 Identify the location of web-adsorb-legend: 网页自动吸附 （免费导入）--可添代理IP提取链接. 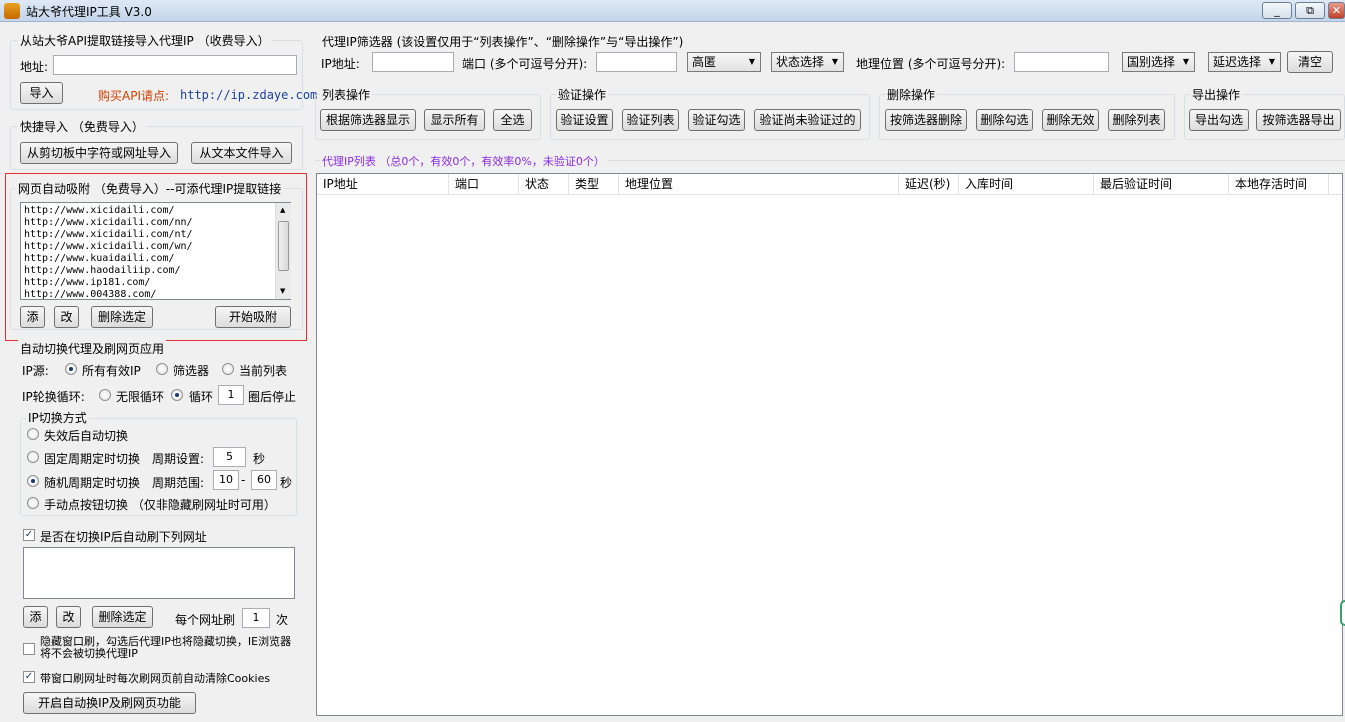
(150, 188).